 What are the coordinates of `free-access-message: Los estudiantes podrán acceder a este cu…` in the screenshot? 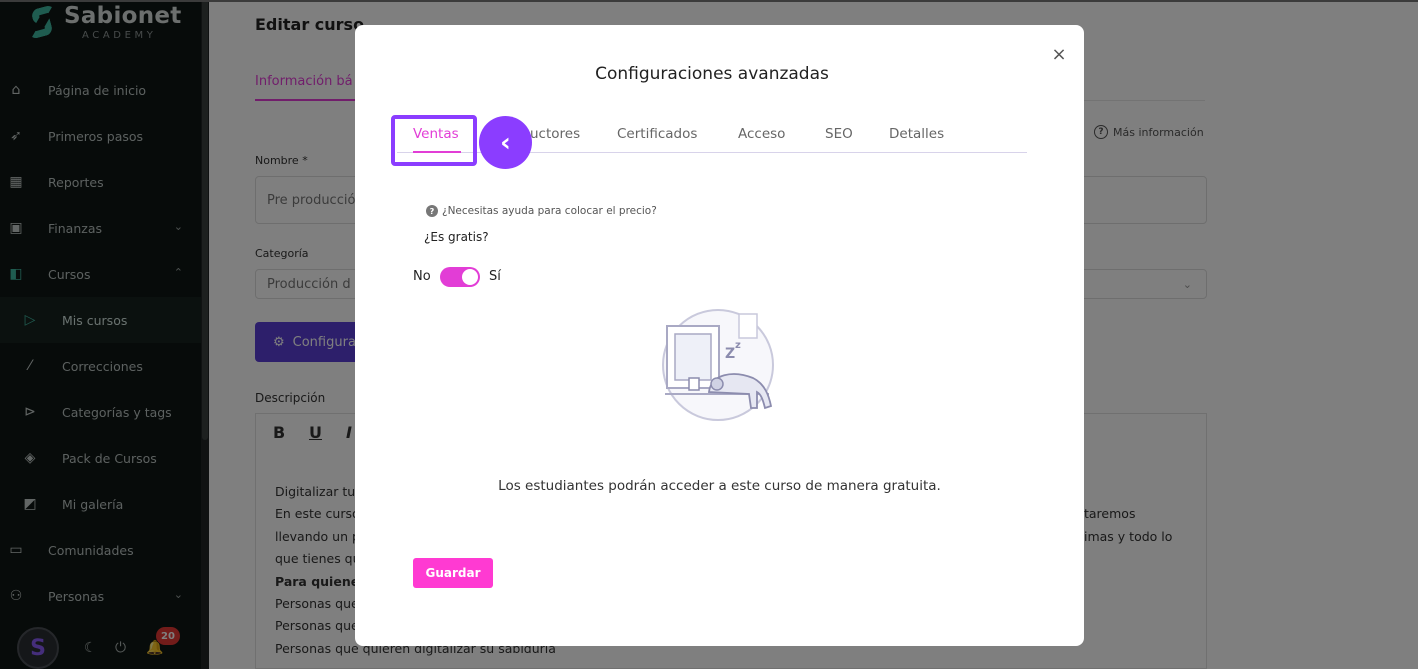 It's located at (719, 486).